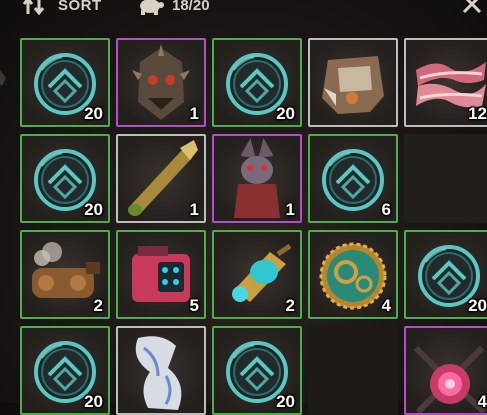  I want to click on panel-edge-ornament, so click(3, 78).